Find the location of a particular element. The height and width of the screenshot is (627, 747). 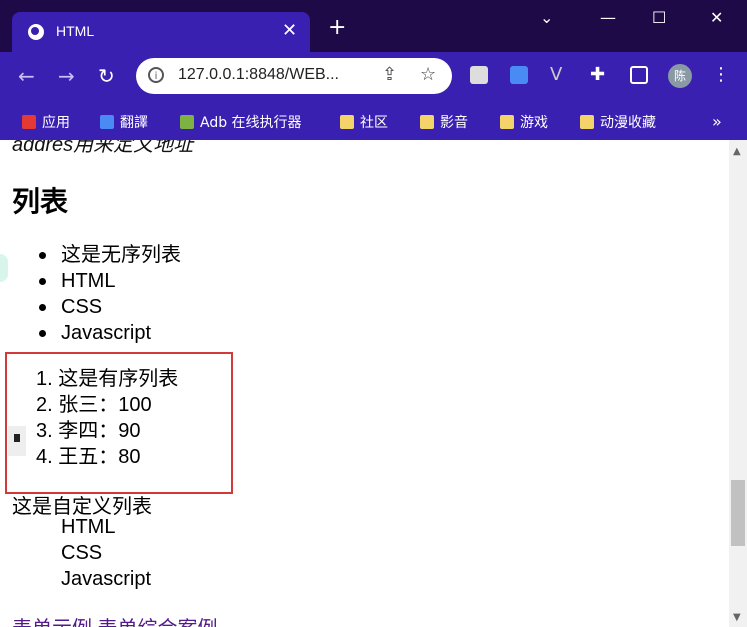

minimize-button: — is located at coordinates (608, 17).